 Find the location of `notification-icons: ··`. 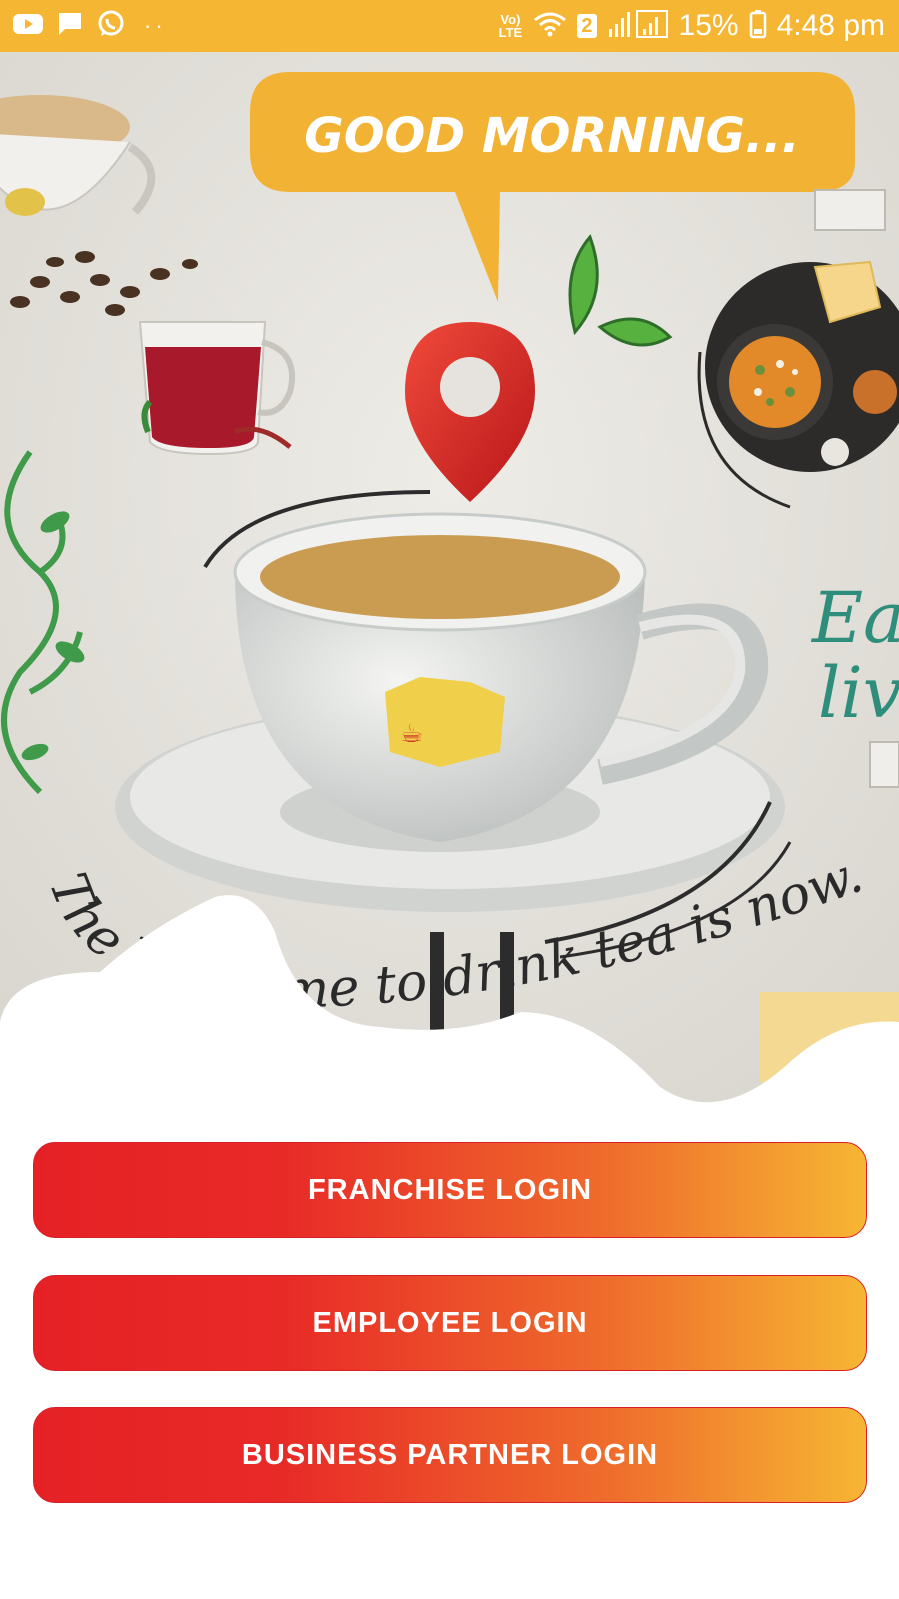

notification-icons: ·· is located at coordinates (89, 26).